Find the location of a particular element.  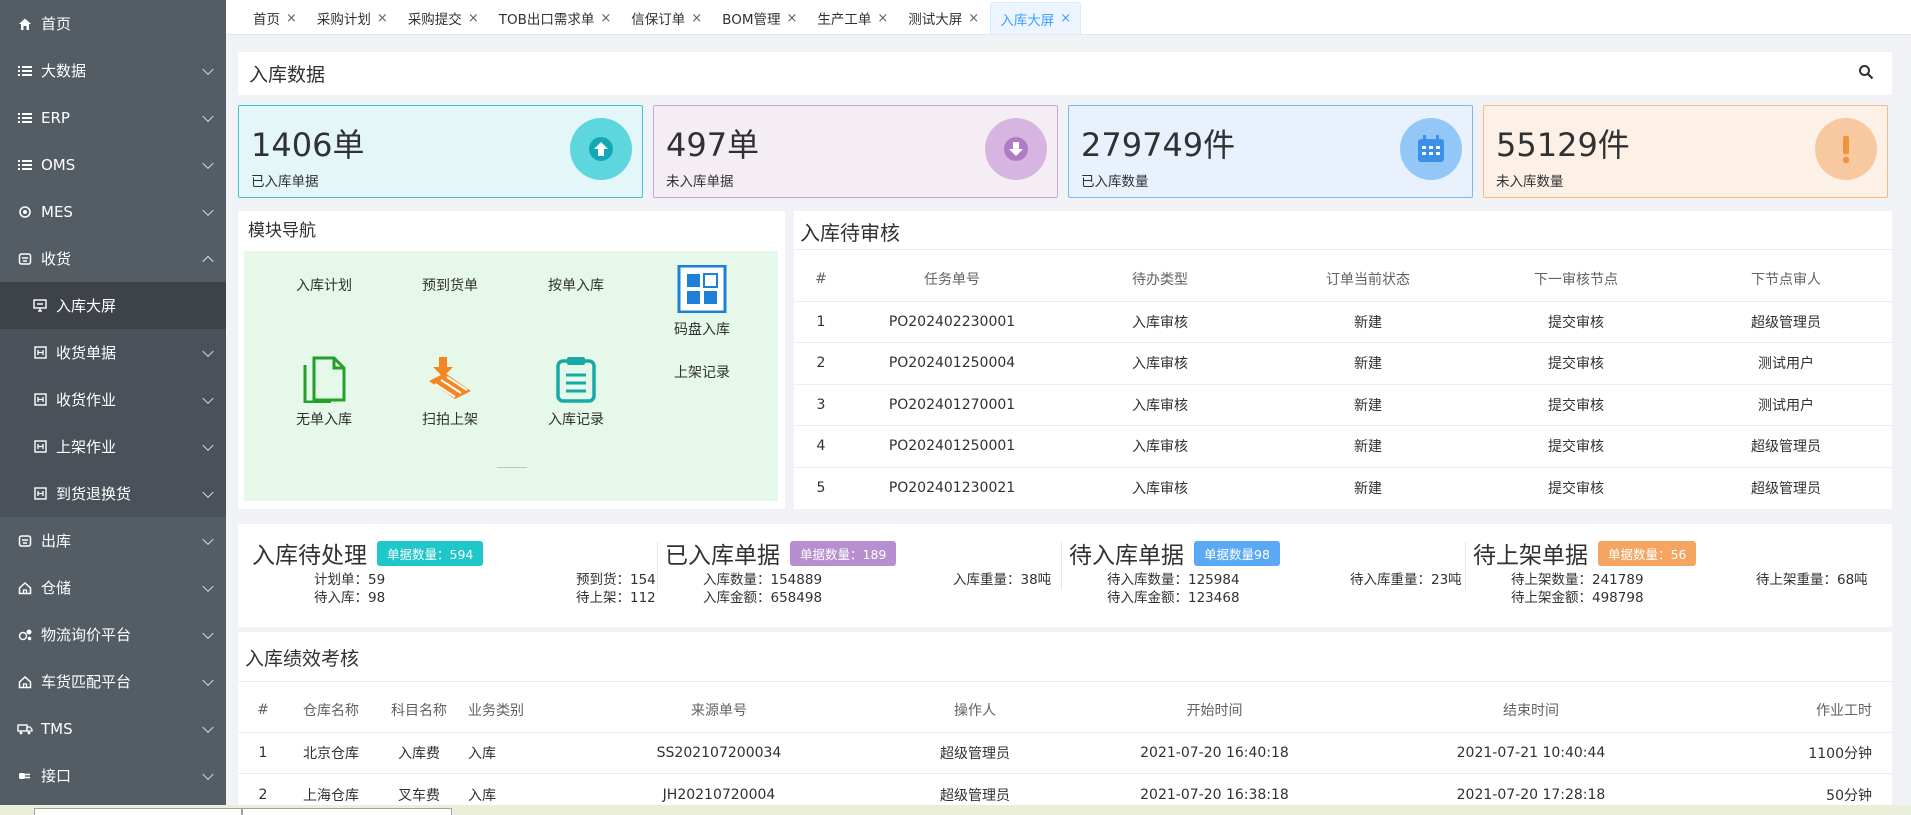

grid-icon is located at coordinates (702, 289).